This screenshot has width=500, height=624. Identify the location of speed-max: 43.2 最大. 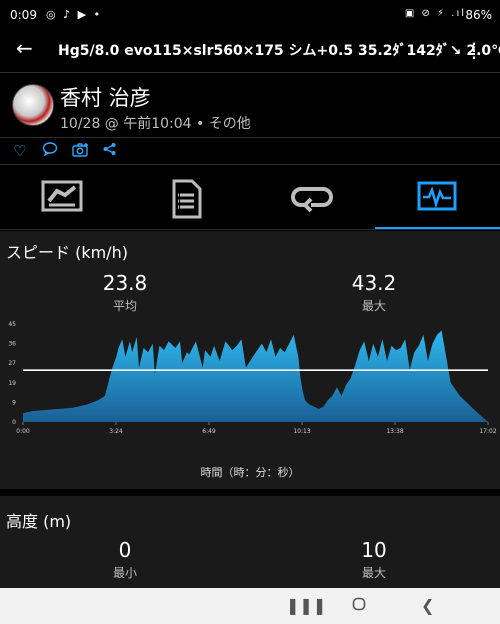
(374, 292).